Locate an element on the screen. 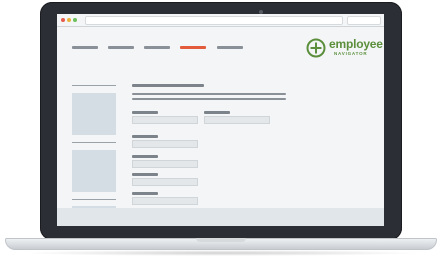  browser-toolbar is located at coordinates (220, 20).